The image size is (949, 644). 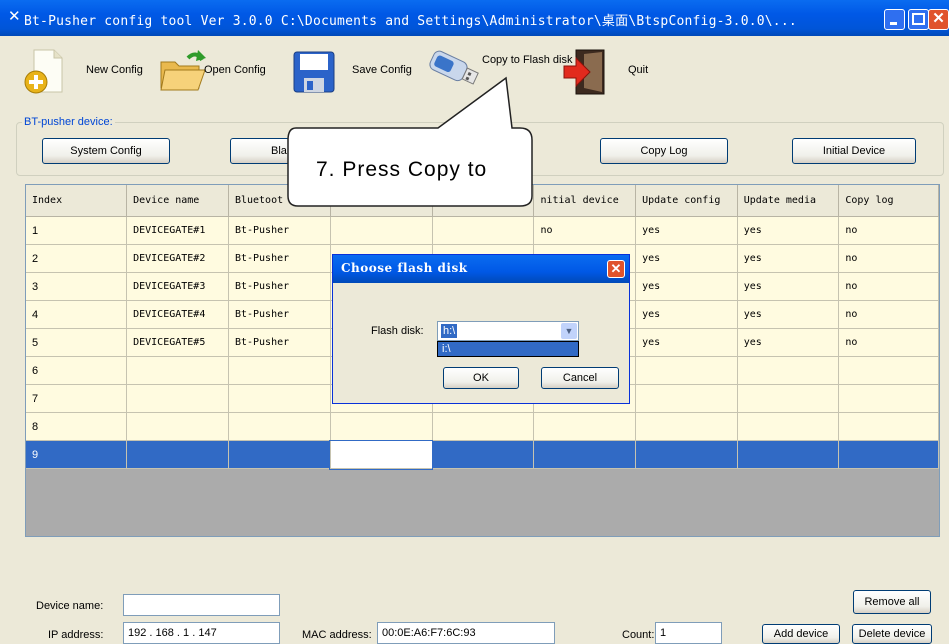 I want to click on flash-disk-select: h:\ ▼, so click(x=508, y=331).